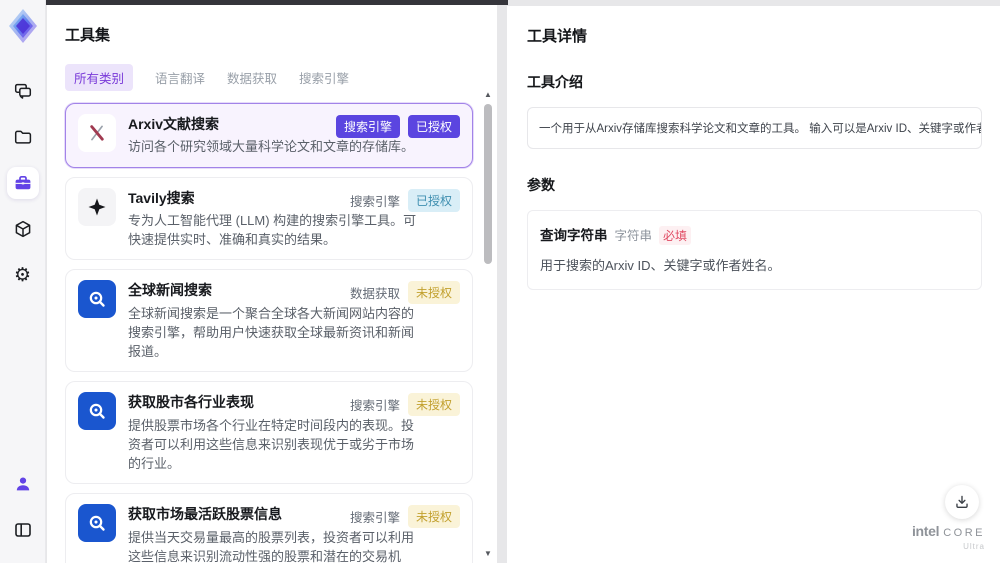 The width and height of the screenshot is (1000, 563). Describe the element at coordinates (374, 294) in the screenshot. I see `category-label: 数据获取` at that location.